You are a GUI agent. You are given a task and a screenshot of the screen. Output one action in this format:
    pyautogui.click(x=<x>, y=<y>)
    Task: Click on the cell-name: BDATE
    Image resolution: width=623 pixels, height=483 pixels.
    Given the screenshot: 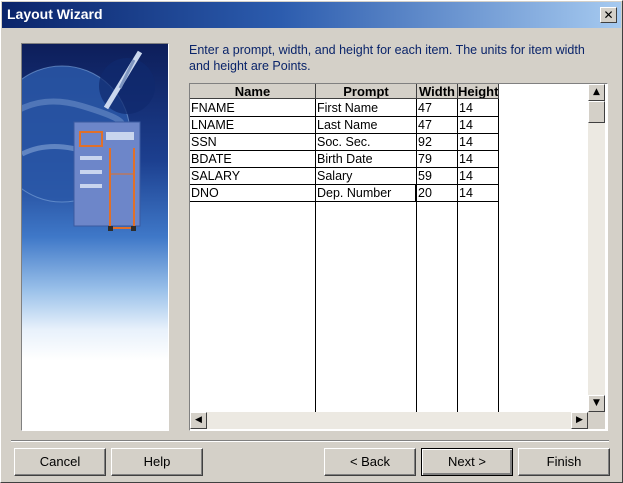 What is the action you would take?
    pyautogui.click(x=252, y=159)
    